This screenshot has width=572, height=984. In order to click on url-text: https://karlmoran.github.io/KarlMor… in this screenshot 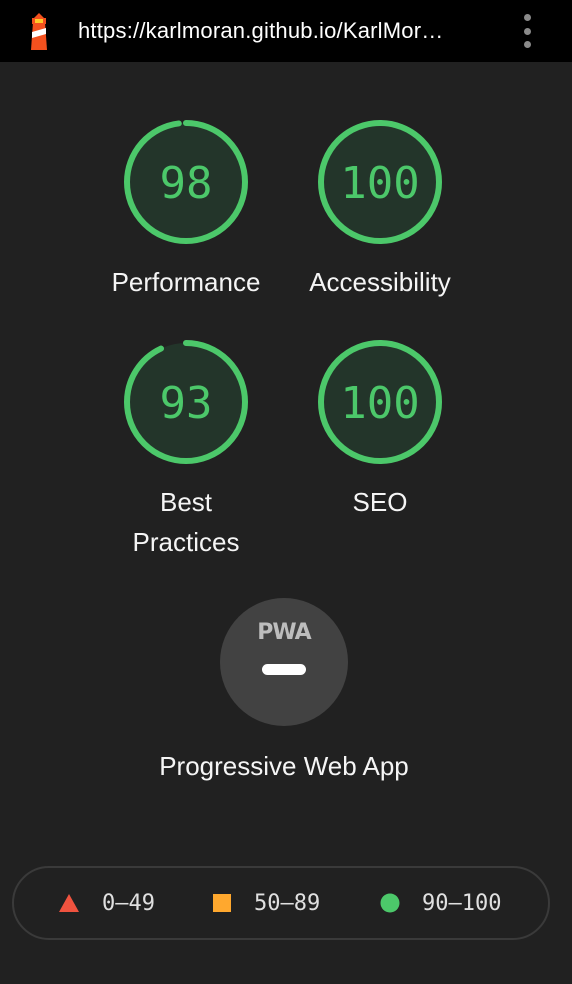, I will do `click(261, 30)`.